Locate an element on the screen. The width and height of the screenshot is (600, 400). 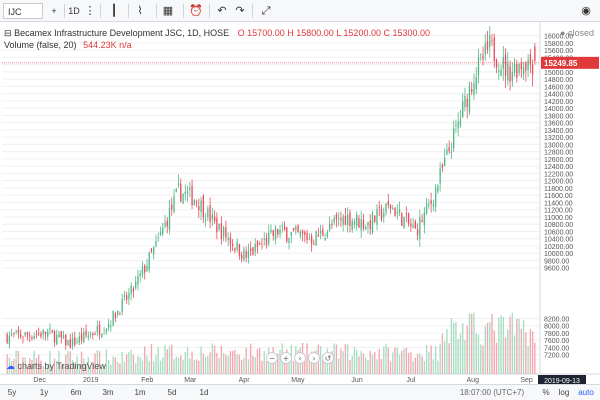
range-1m: 1m is located at coordinates (140, 393).